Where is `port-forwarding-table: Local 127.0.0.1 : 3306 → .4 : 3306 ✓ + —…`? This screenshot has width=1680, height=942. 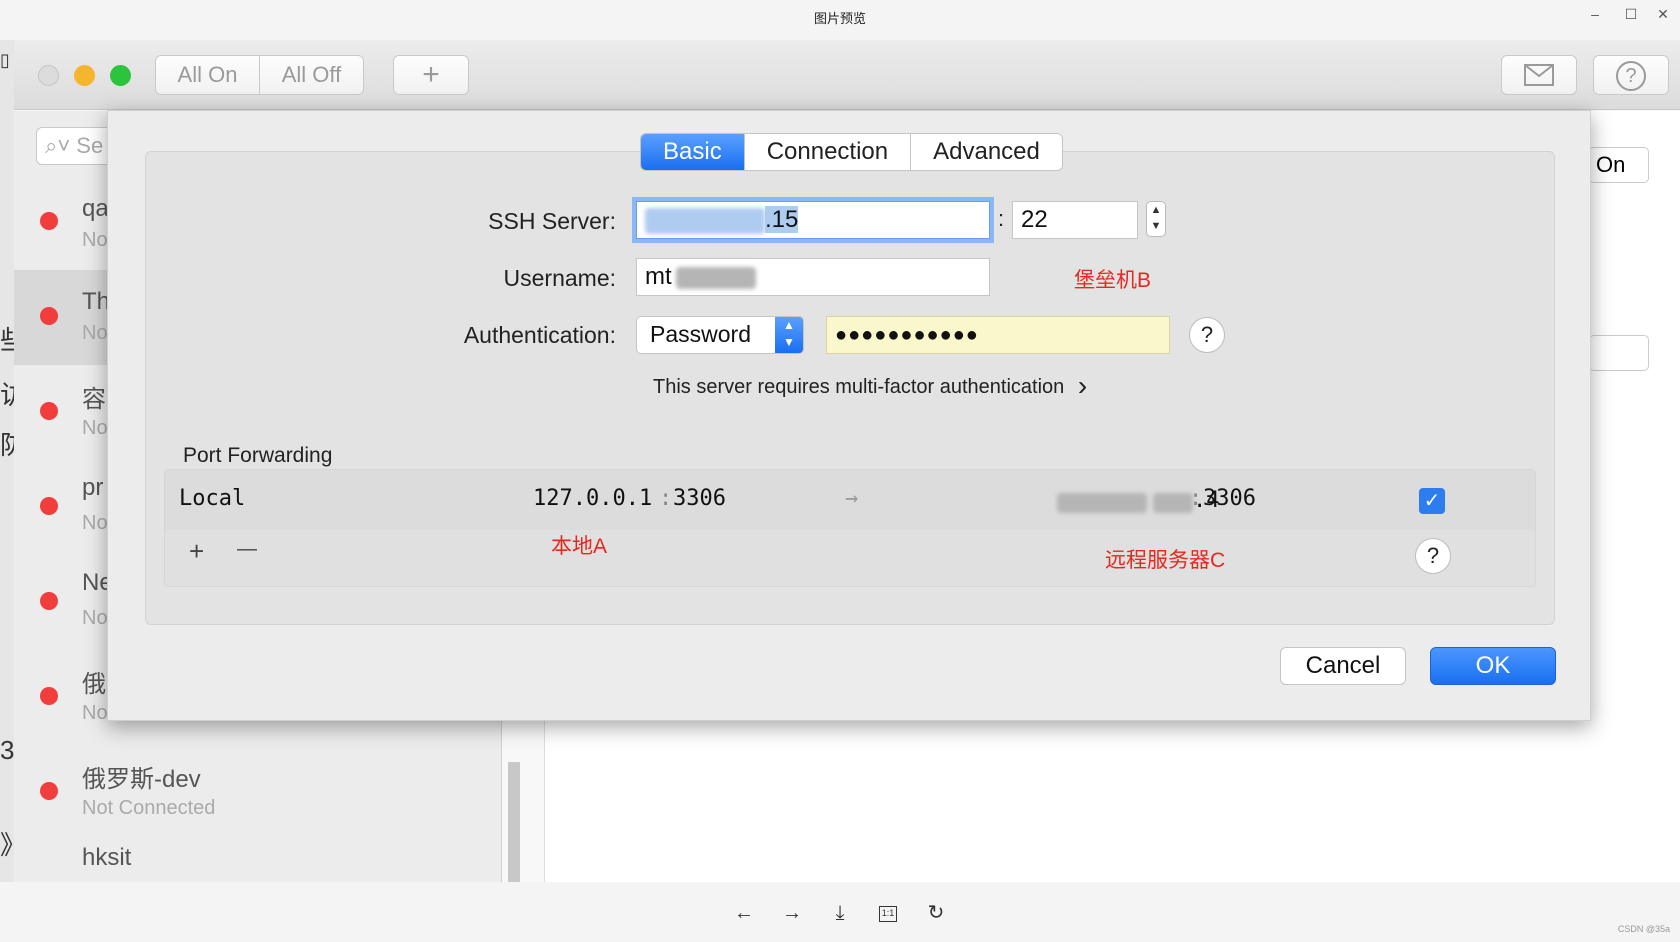
port-forwarding-table: Local 127.0.0.1 : 3306 → .4 : 3306 ✓ + —… is located at coordinates (850, 528).